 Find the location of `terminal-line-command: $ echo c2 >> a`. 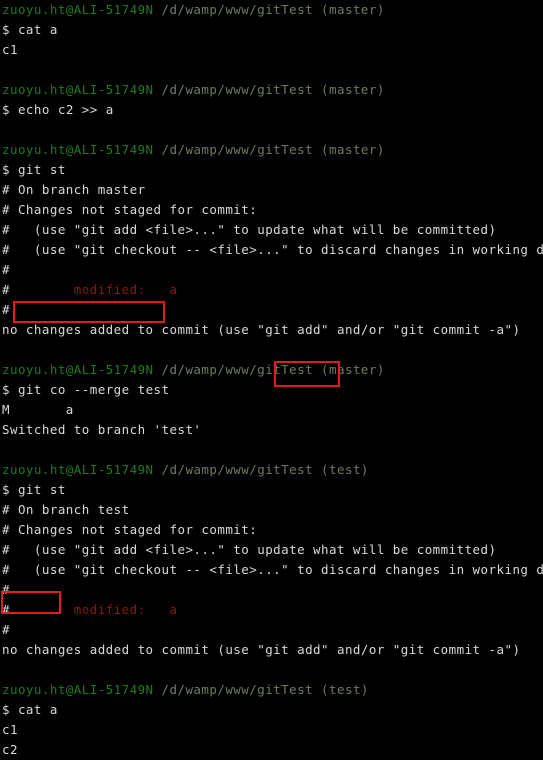

terminal-line-command: $ echo c2 >> a is located at coordinates (271, 110).